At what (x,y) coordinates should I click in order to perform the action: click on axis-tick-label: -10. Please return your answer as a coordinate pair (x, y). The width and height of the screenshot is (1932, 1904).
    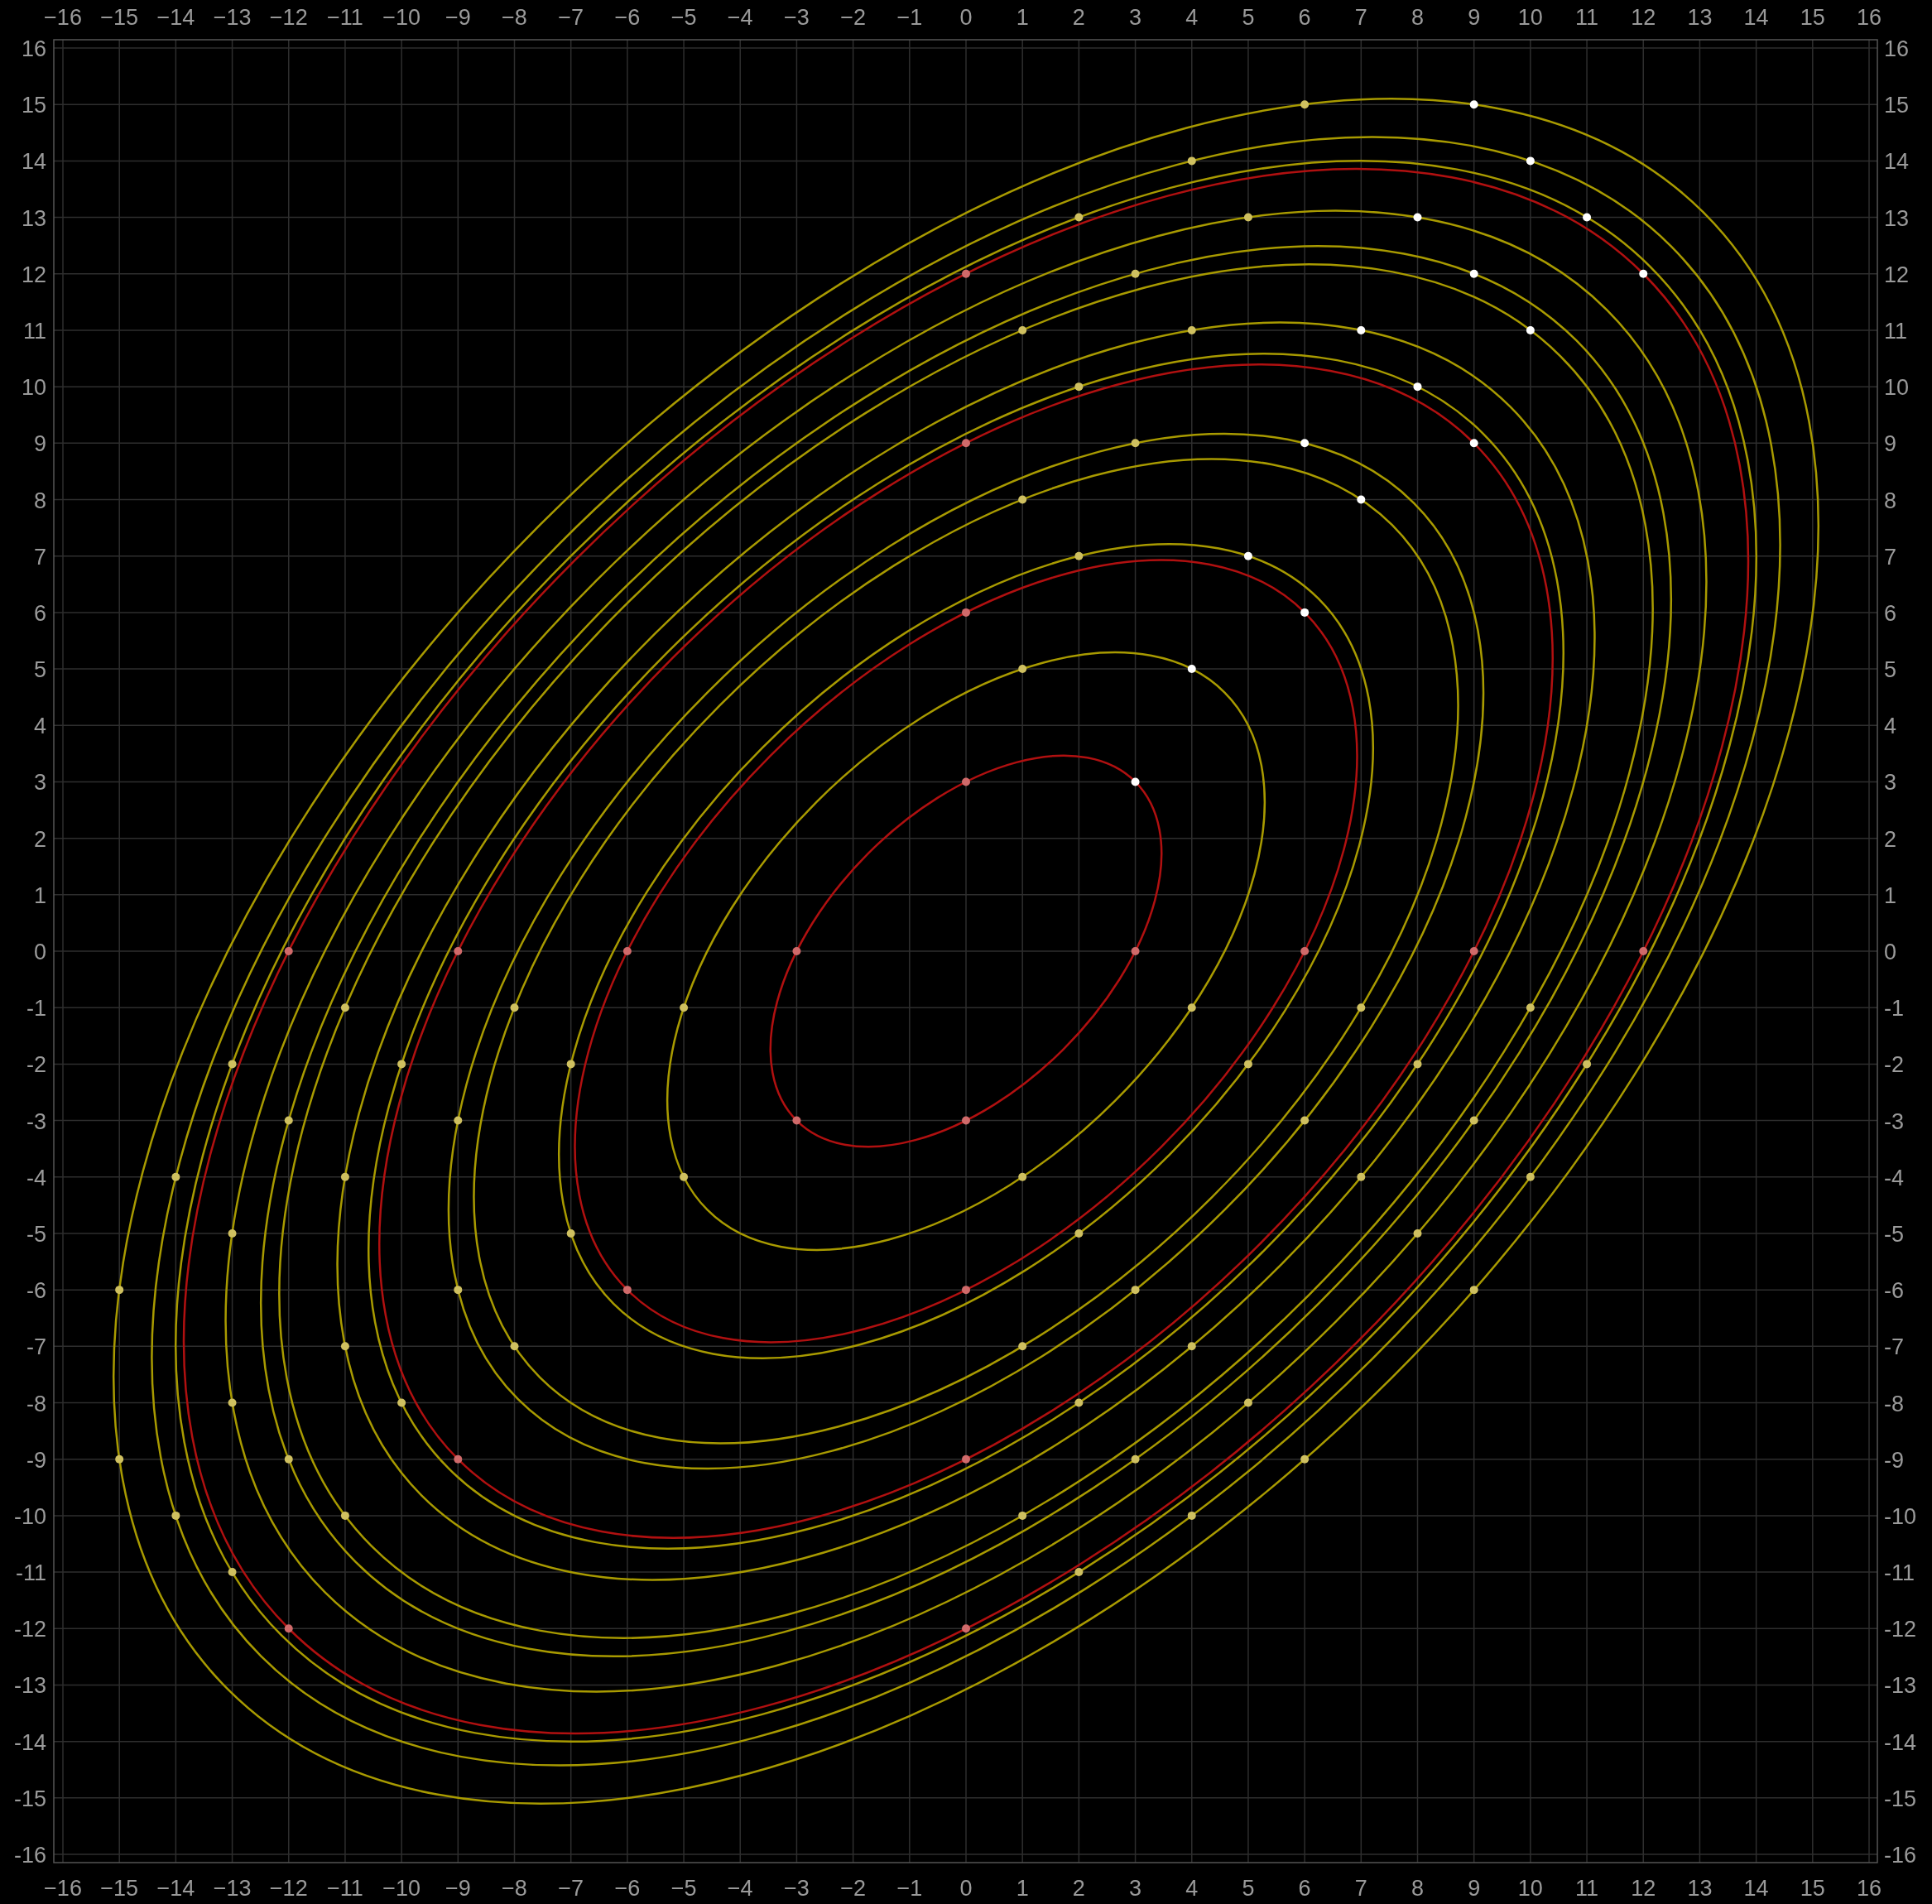
    Looking at the image, I should click on (1900, 1516).